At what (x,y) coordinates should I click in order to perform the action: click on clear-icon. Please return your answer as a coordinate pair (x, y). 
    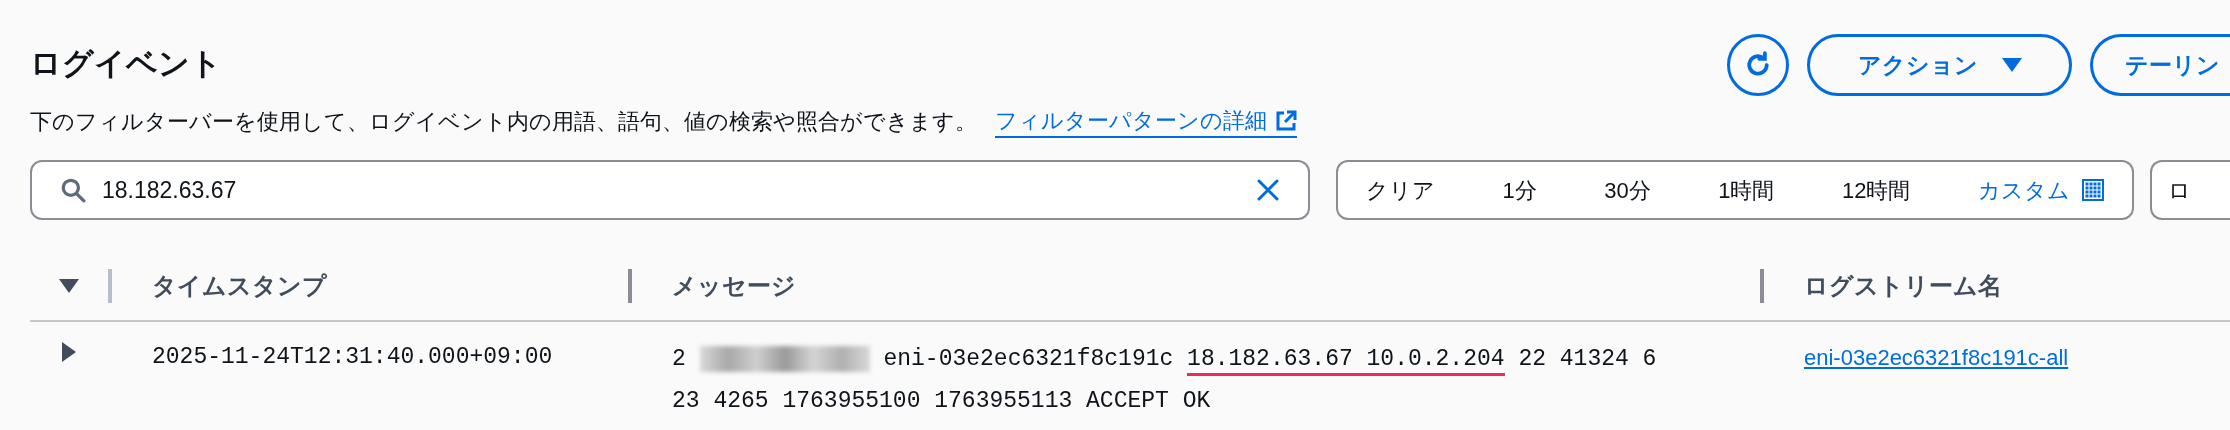
    Looking at the image, I should click on (1268, 190).